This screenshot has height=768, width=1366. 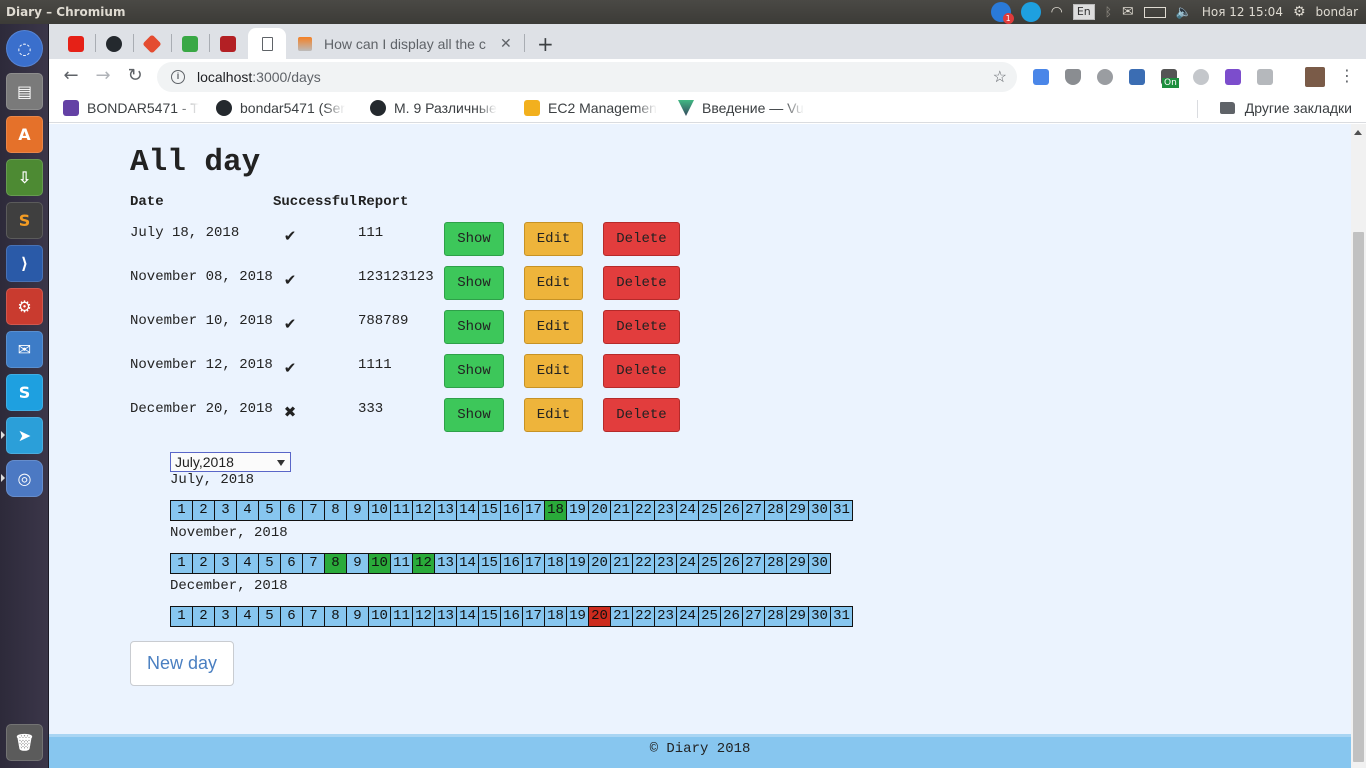 I want to click on calendar-day-cell: 6, so click(x=292, y=563).